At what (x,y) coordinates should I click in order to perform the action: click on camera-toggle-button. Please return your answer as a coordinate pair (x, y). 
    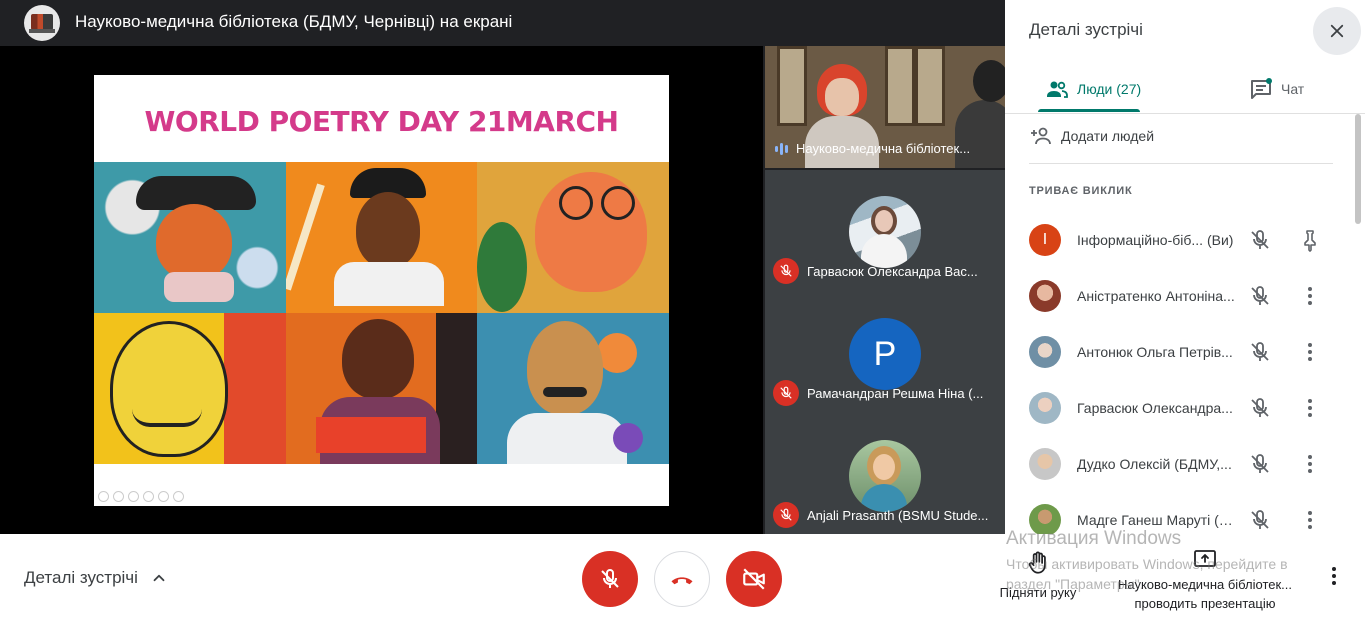
    Looking at the image, I should click on (754, 579).